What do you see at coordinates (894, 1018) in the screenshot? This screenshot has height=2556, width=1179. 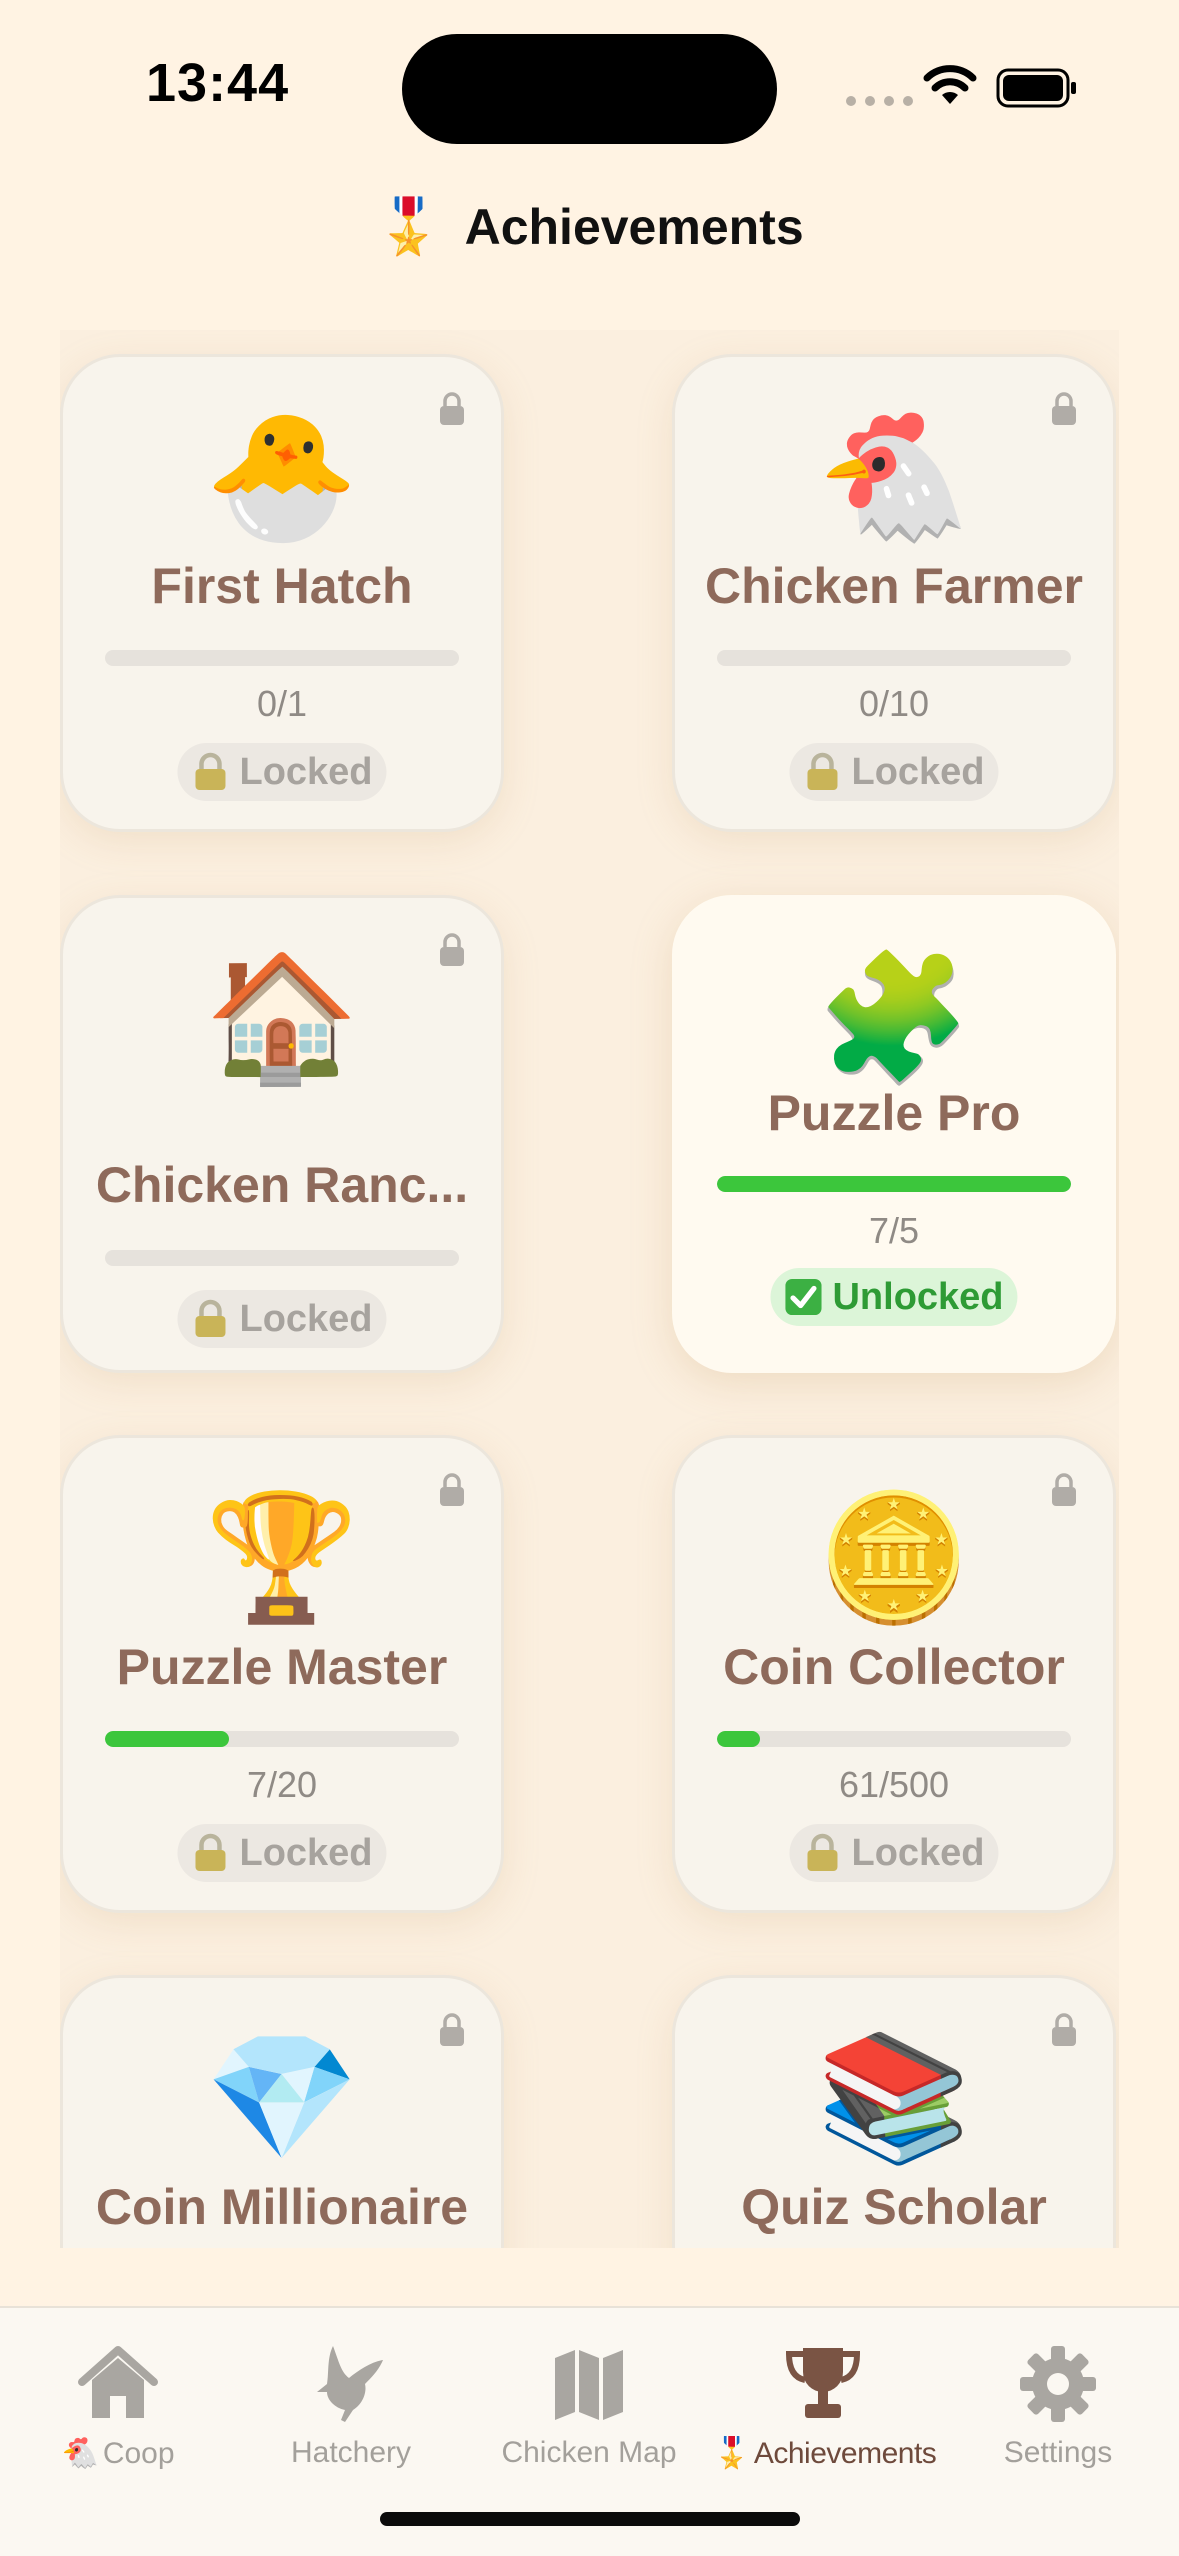 I see `puzzle-piece-icon: 🧩` at bounding box center [894, 1018].